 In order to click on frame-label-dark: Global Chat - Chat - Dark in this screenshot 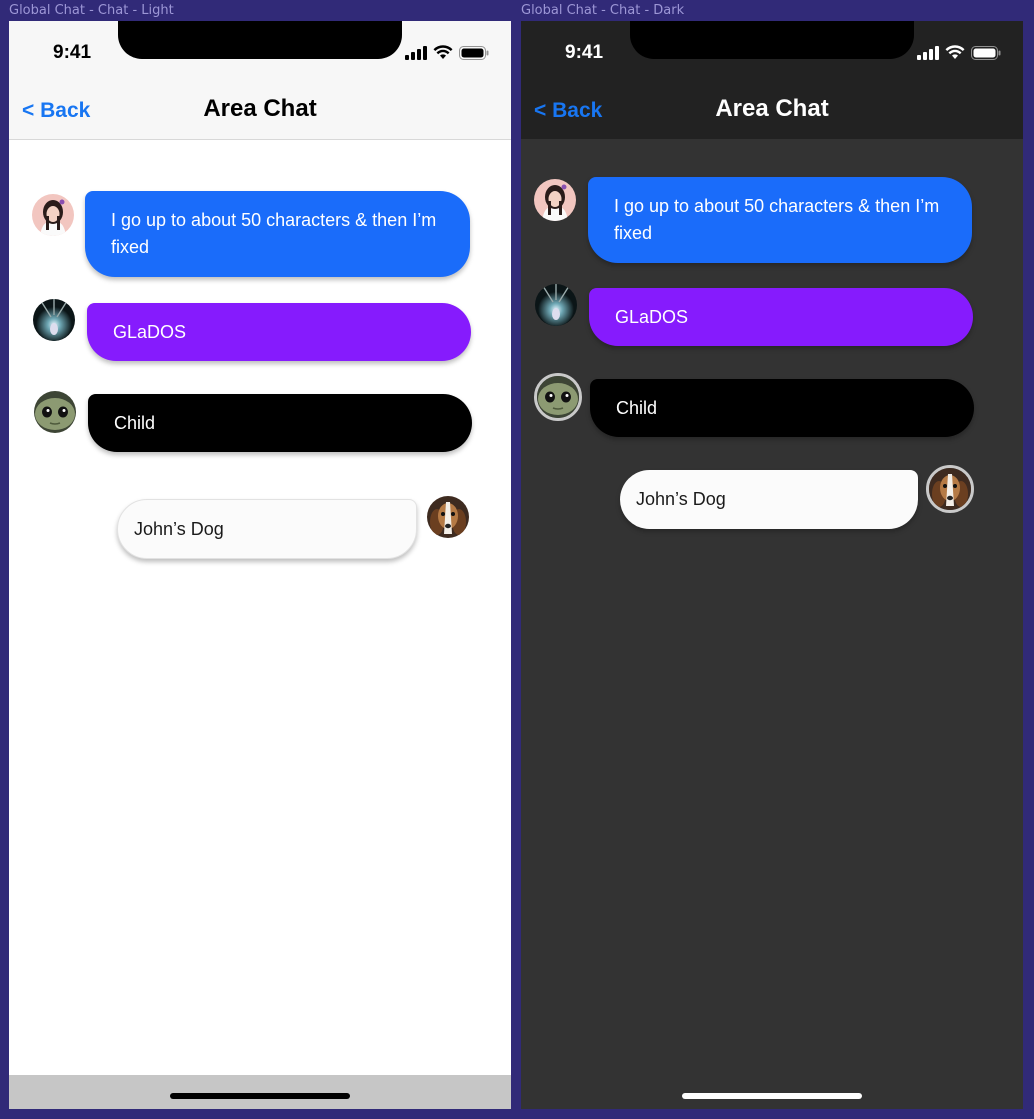, I will do `click(603, 10)`.